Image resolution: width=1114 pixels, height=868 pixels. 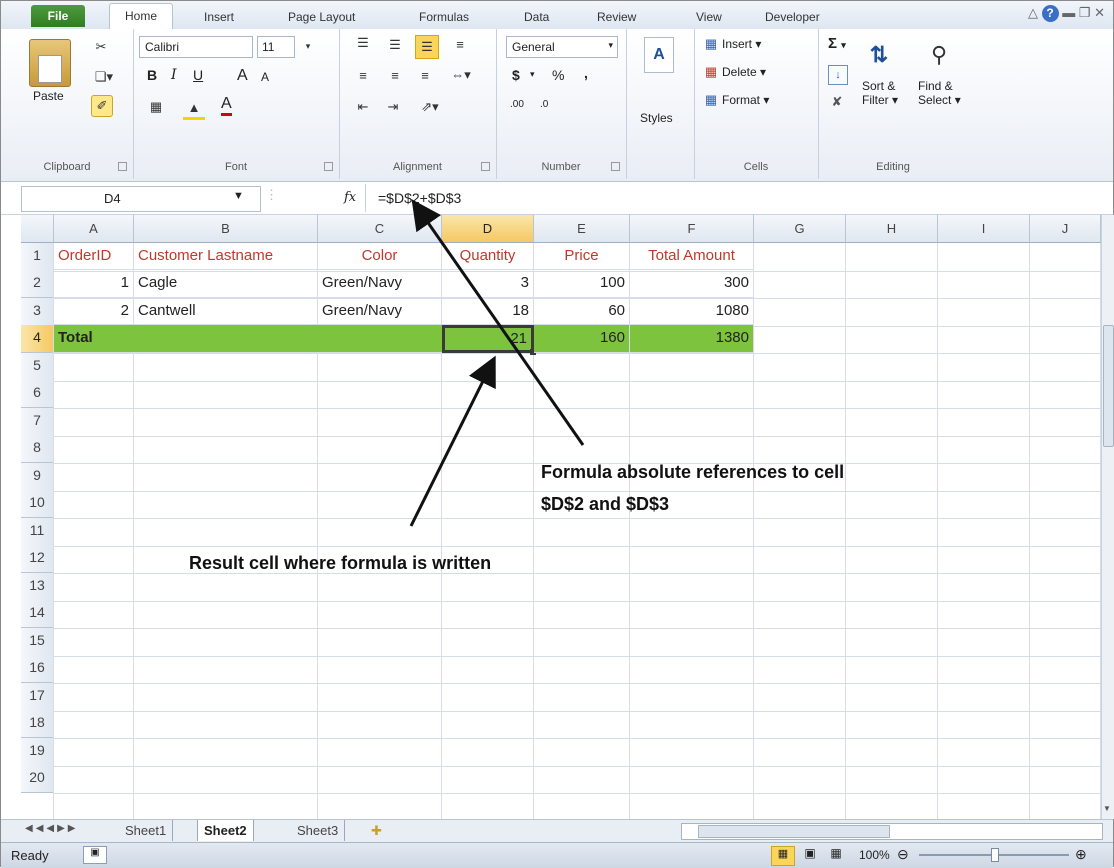 What do you see at coordinates (485, 166) in the screenshot?
I see `alignment-launcher-icon` at bounding box center [485, 166].